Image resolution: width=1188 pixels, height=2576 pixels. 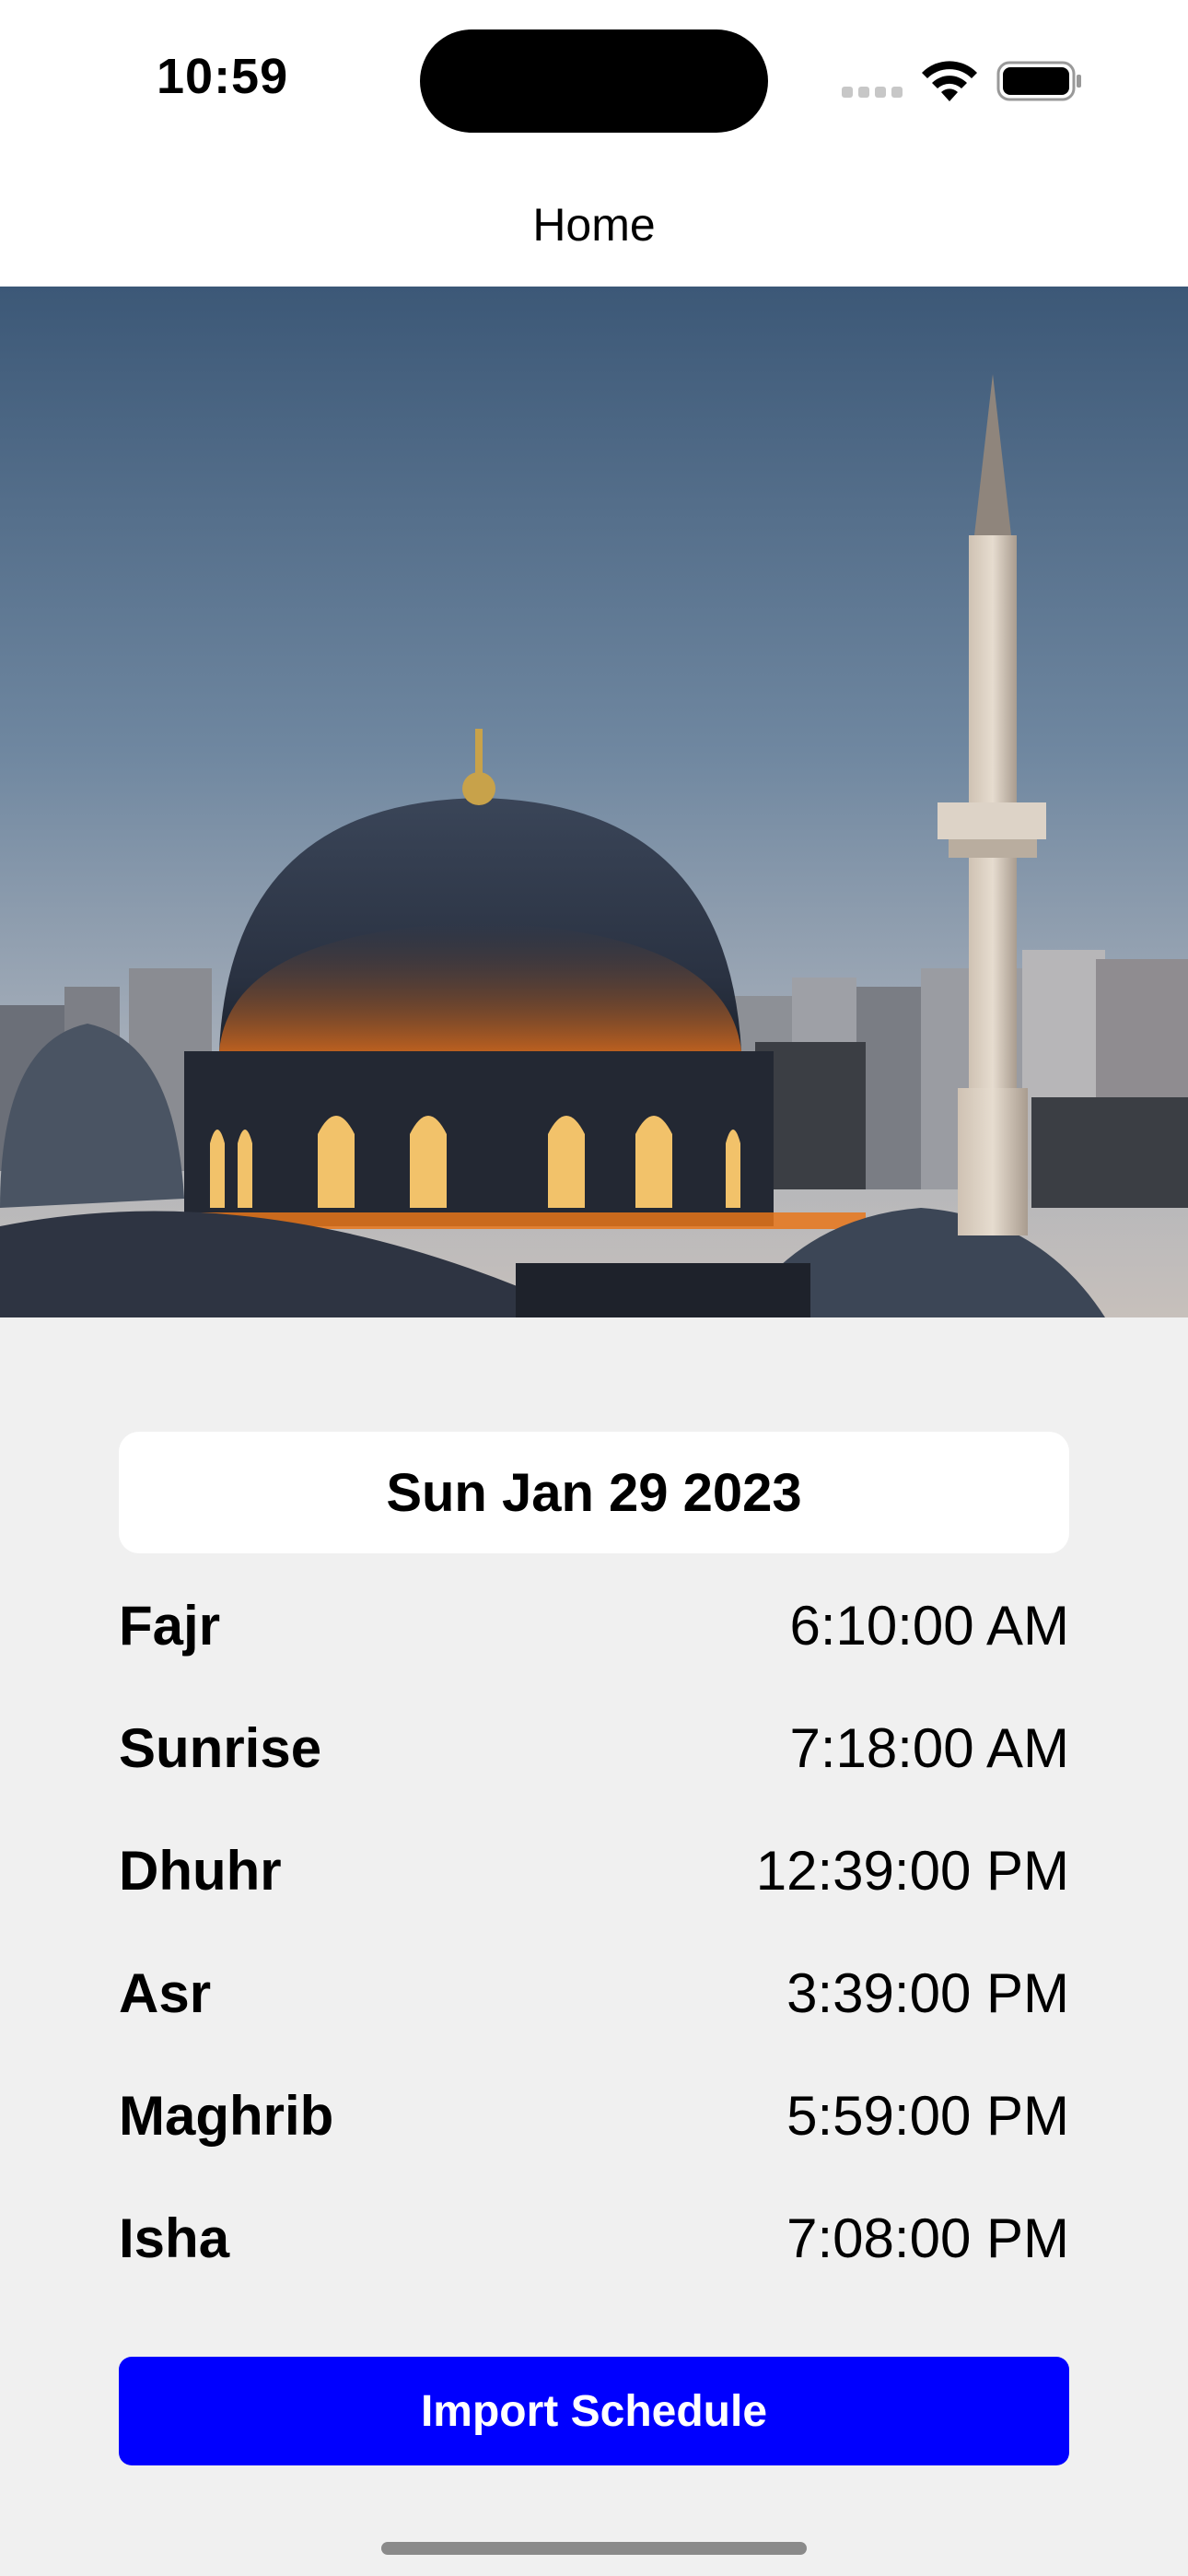 I want to click on prayer-time: 5:59:00 PM, so click(x=927, y=2116).